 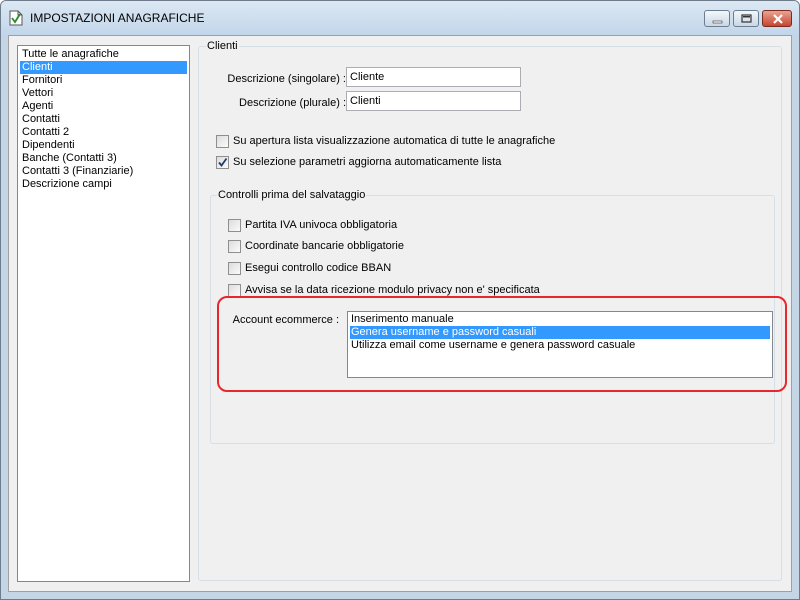 I want to click on auto-refresh-checkbox, so click(x=222, y=162).